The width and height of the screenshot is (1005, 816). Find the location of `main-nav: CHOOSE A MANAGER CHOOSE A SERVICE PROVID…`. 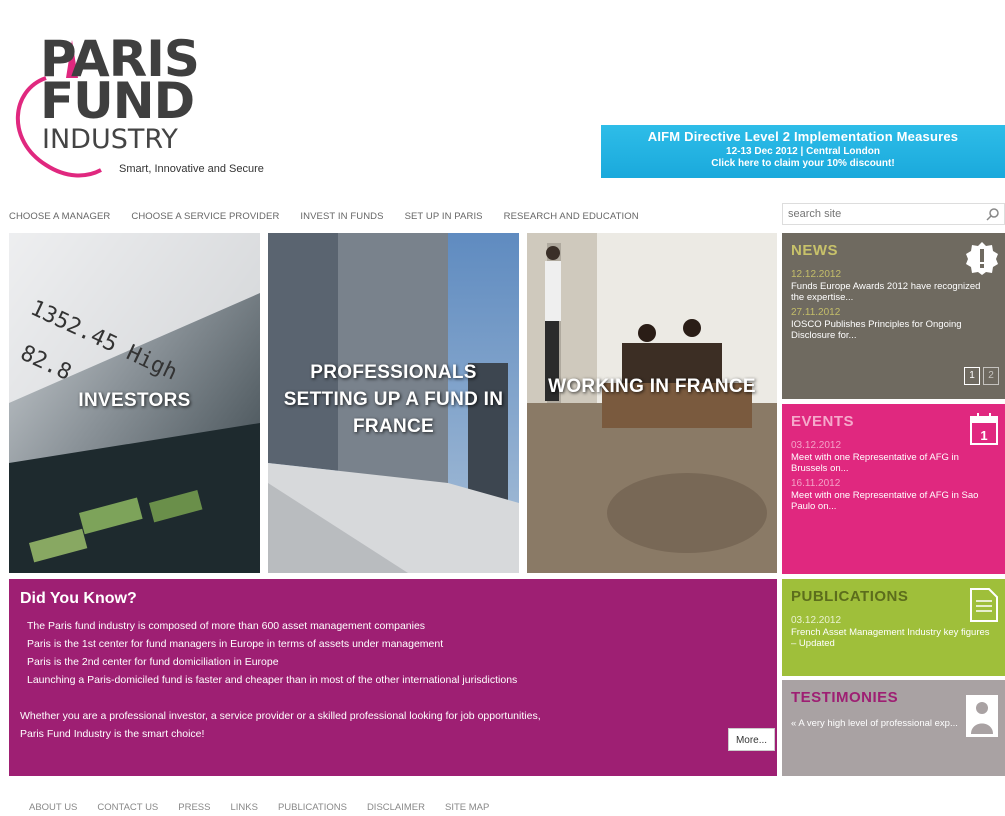

main-nav: CHOOSE A MANAGER CHOOSE A SERVICE PROVID… is located at coordinates (334, 218).